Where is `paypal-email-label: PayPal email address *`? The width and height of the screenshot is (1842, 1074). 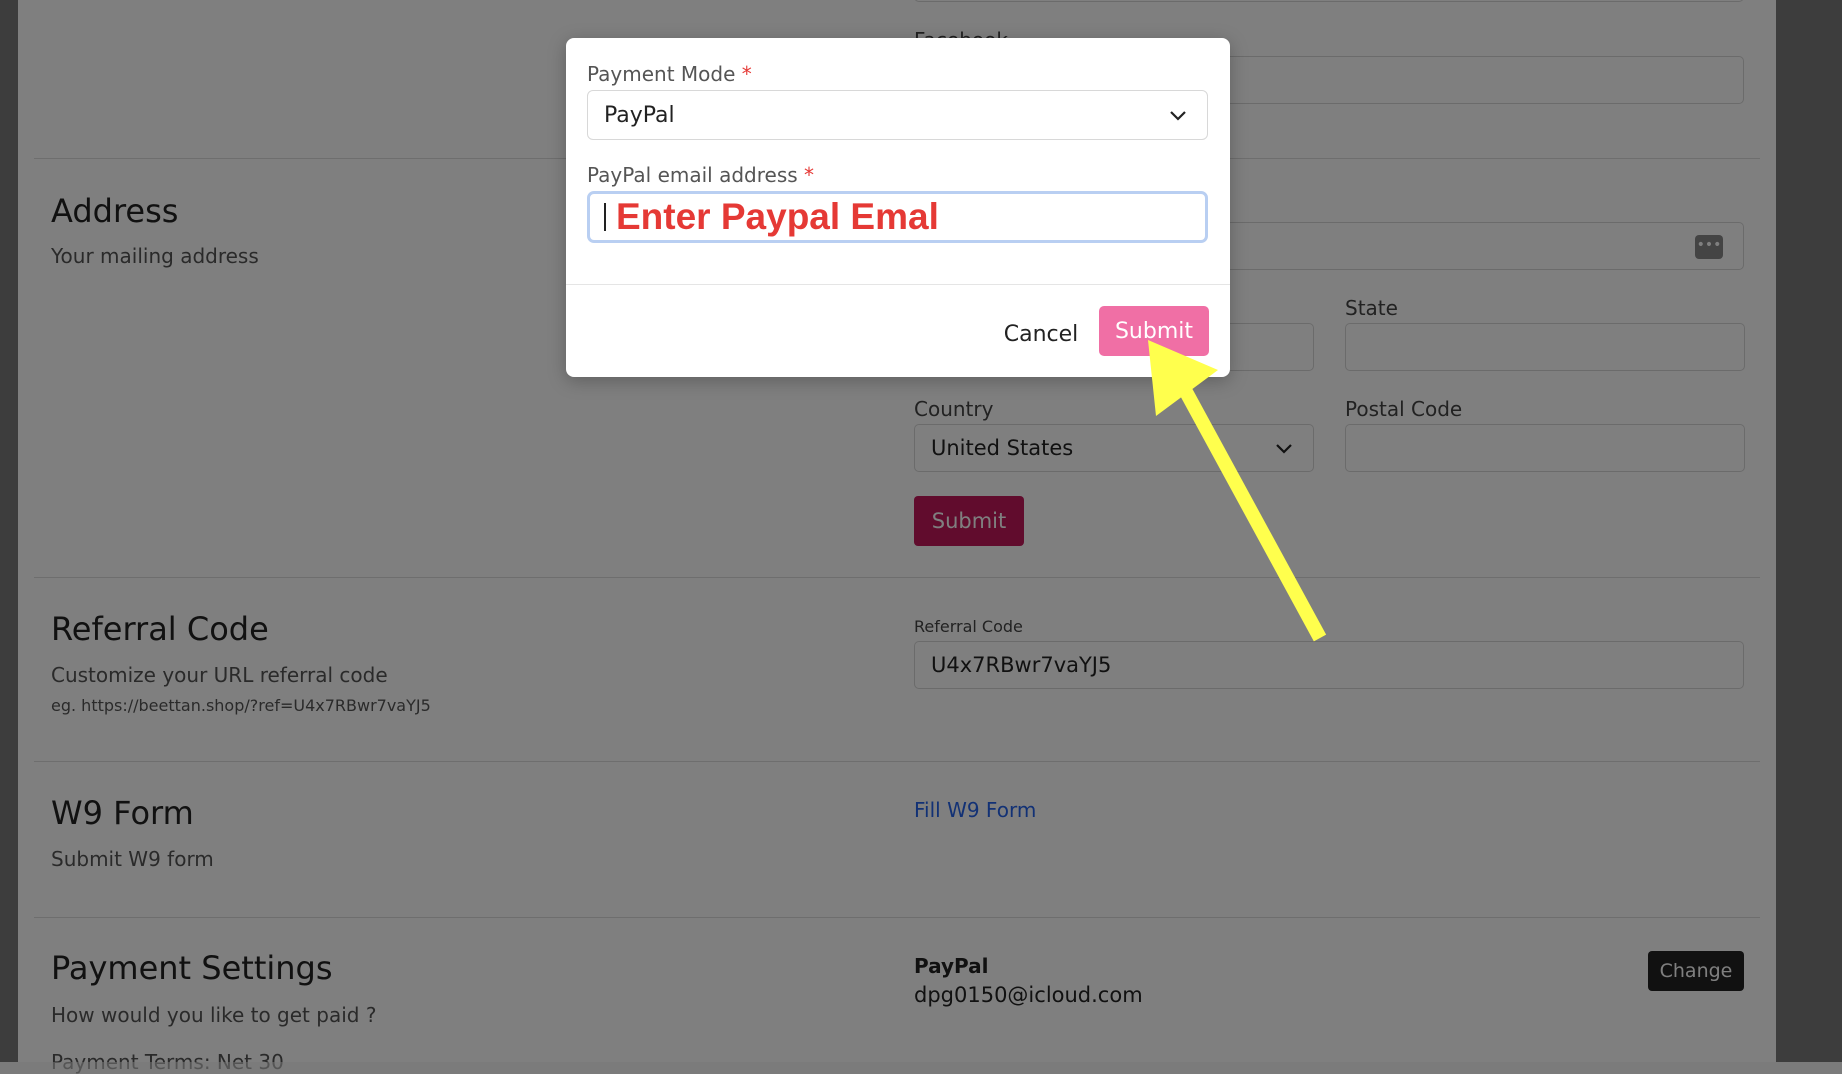
paypal-email-label: PayPal email address * is located at coordinates (700, 175).